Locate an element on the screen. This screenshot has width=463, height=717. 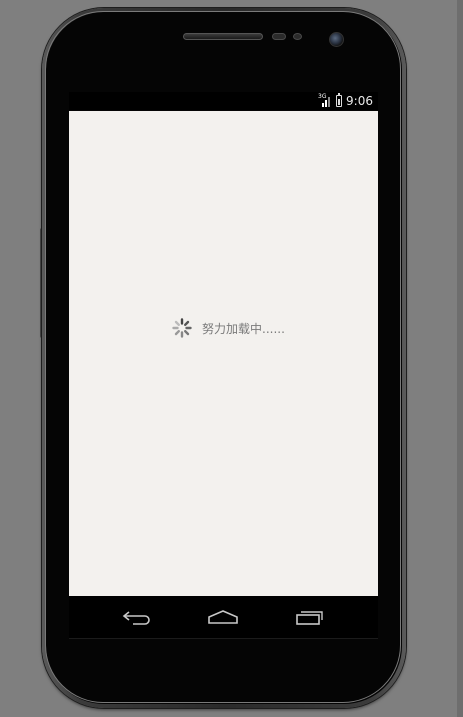
navigation-bar is located at coordinates (223, 617).